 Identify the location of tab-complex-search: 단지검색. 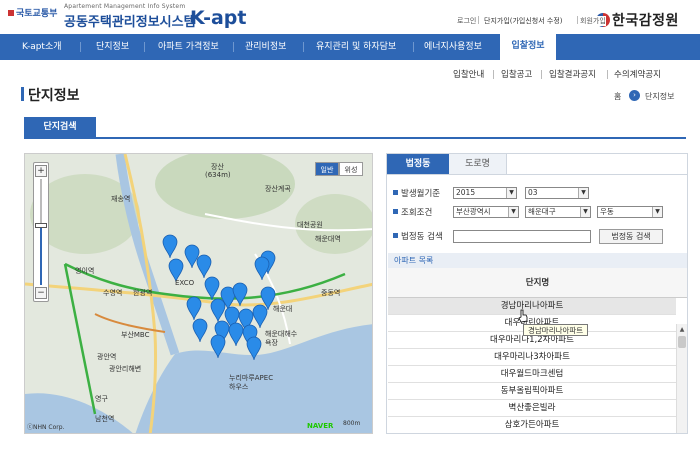
(60, 127).